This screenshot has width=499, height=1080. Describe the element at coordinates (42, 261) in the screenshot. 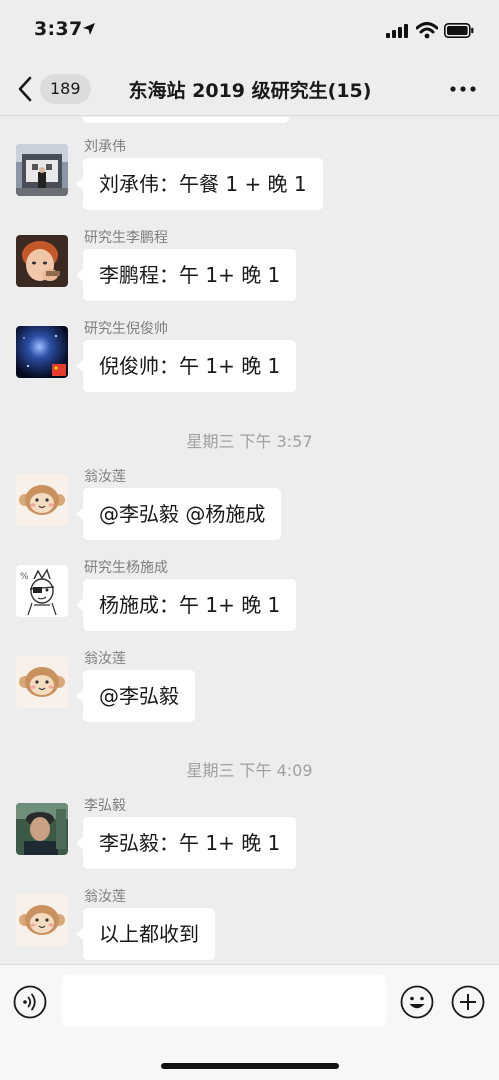

I see `red-hair-boy-avatar` at that location.